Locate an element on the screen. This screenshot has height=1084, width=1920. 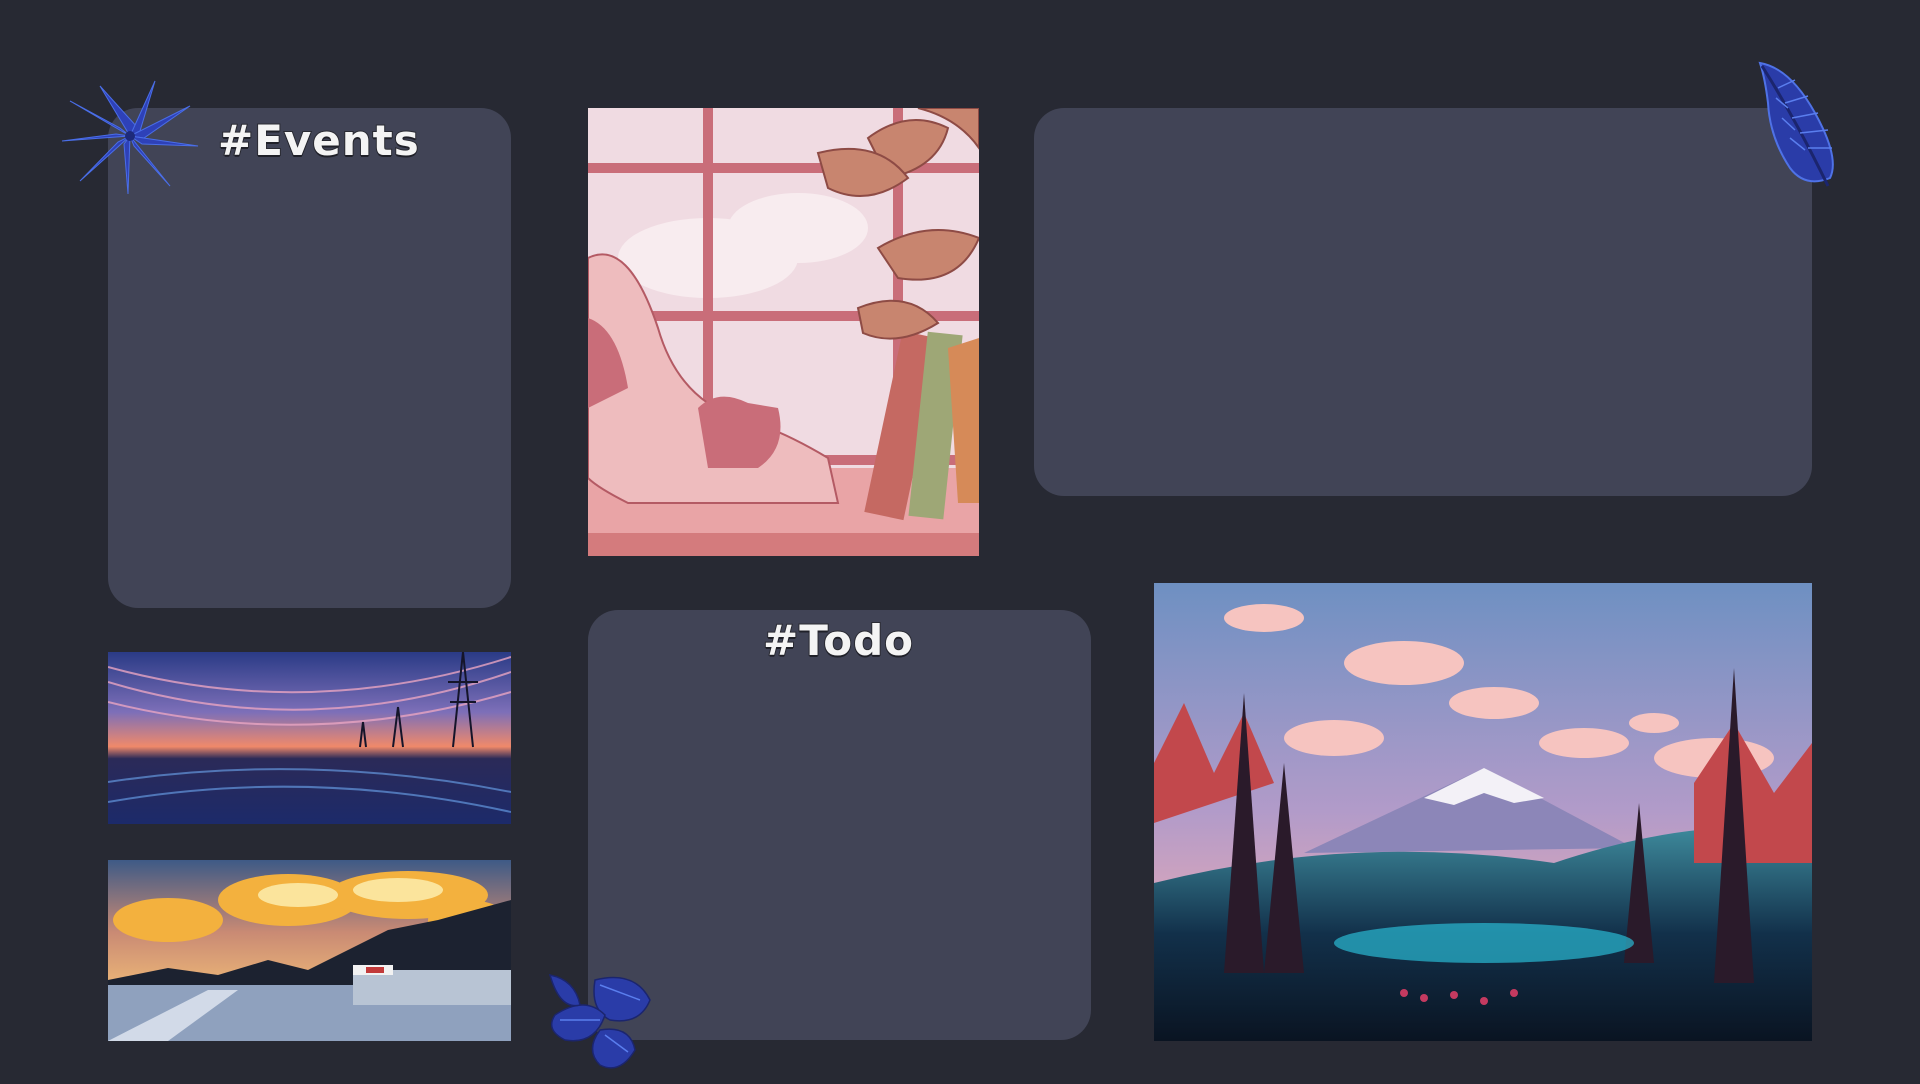
cat-window-image is located at coordinates (783, 332).